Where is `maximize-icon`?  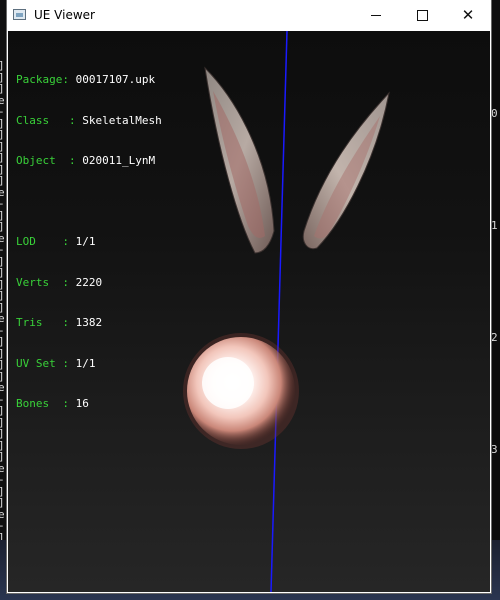
maximize-icon is located at coordinates (422, 15).